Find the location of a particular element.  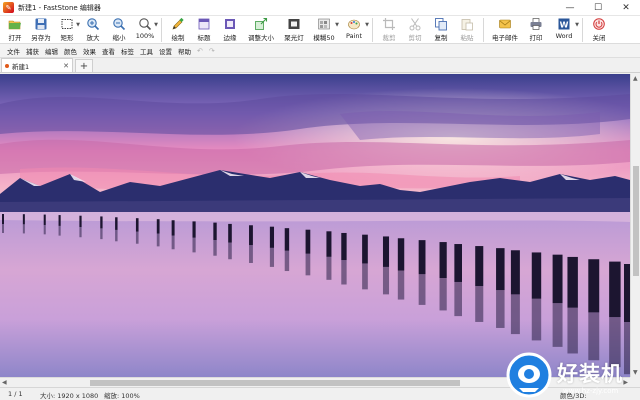

paste-button: 粘贴 is located at coordinates (467, 30).